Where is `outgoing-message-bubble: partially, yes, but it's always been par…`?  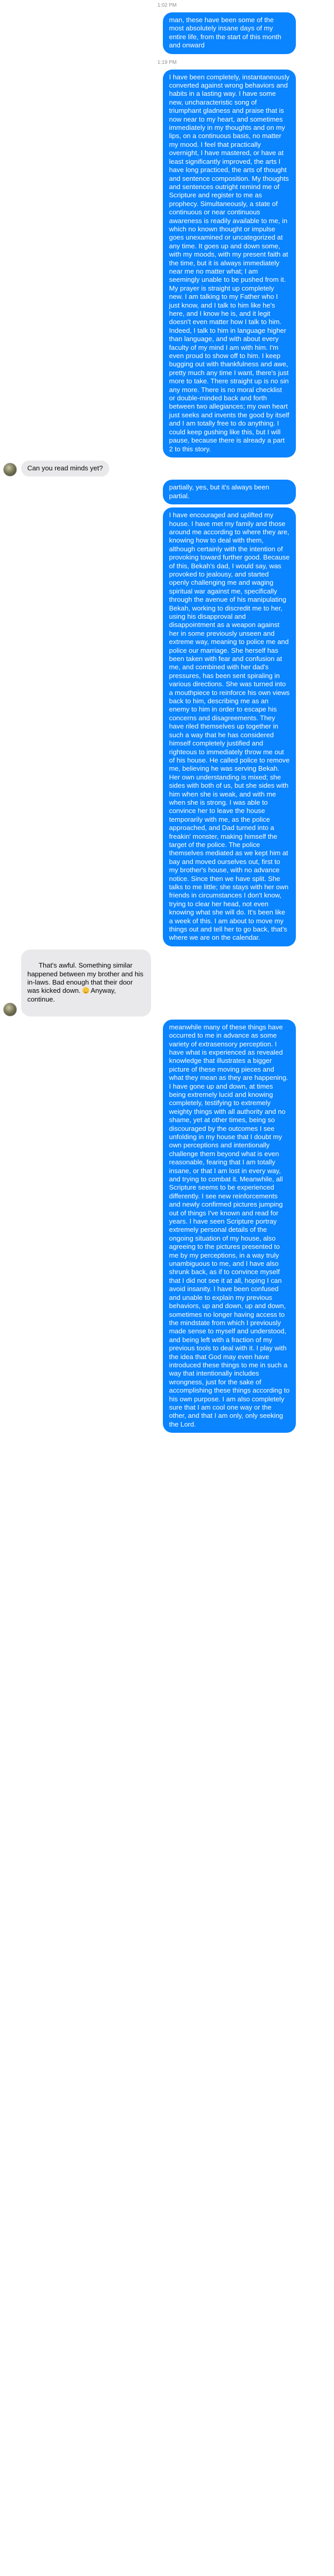 outgoing-message-bubble: partially, yes, but it's always been par… is located at coordinates (229, 492).